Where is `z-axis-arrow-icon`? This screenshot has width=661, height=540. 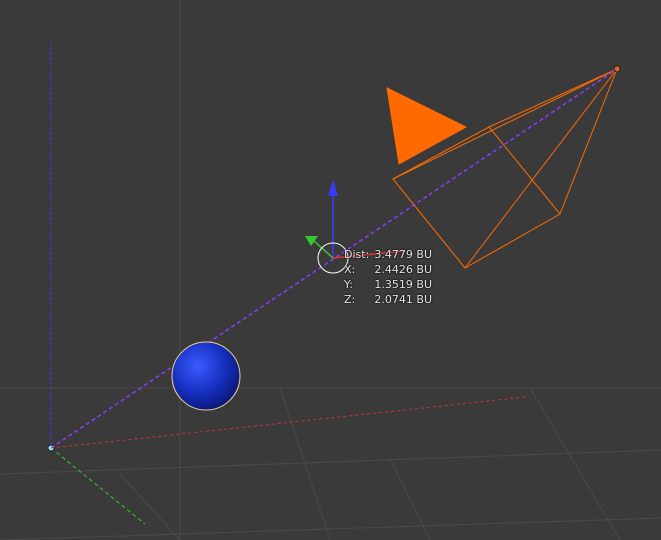 z-axis-arrow-icon is located at coordinates (333, 188).